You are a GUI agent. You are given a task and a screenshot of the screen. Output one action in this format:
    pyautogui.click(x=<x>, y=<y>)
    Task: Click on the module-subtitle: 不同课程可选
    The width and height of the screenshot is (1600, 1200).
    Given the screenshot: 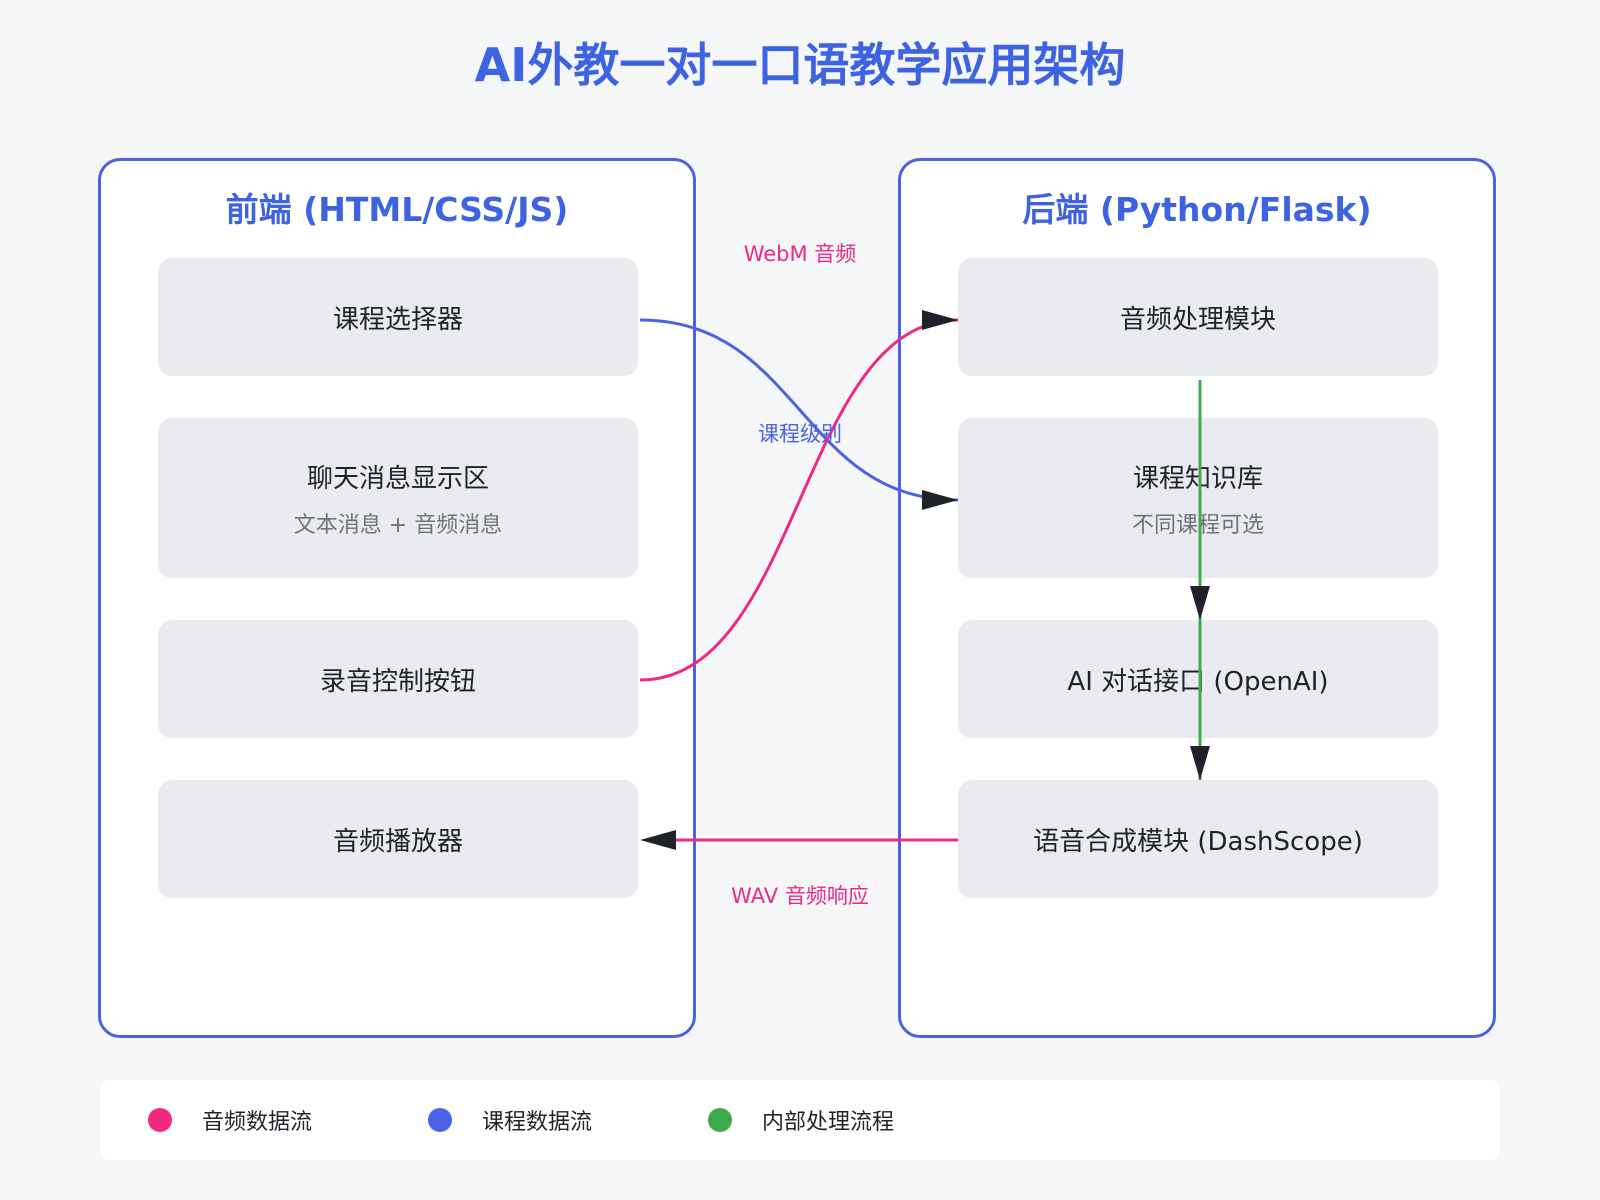 What is the action you would take?
    pyautogui.click(x=1197, y=525)
    